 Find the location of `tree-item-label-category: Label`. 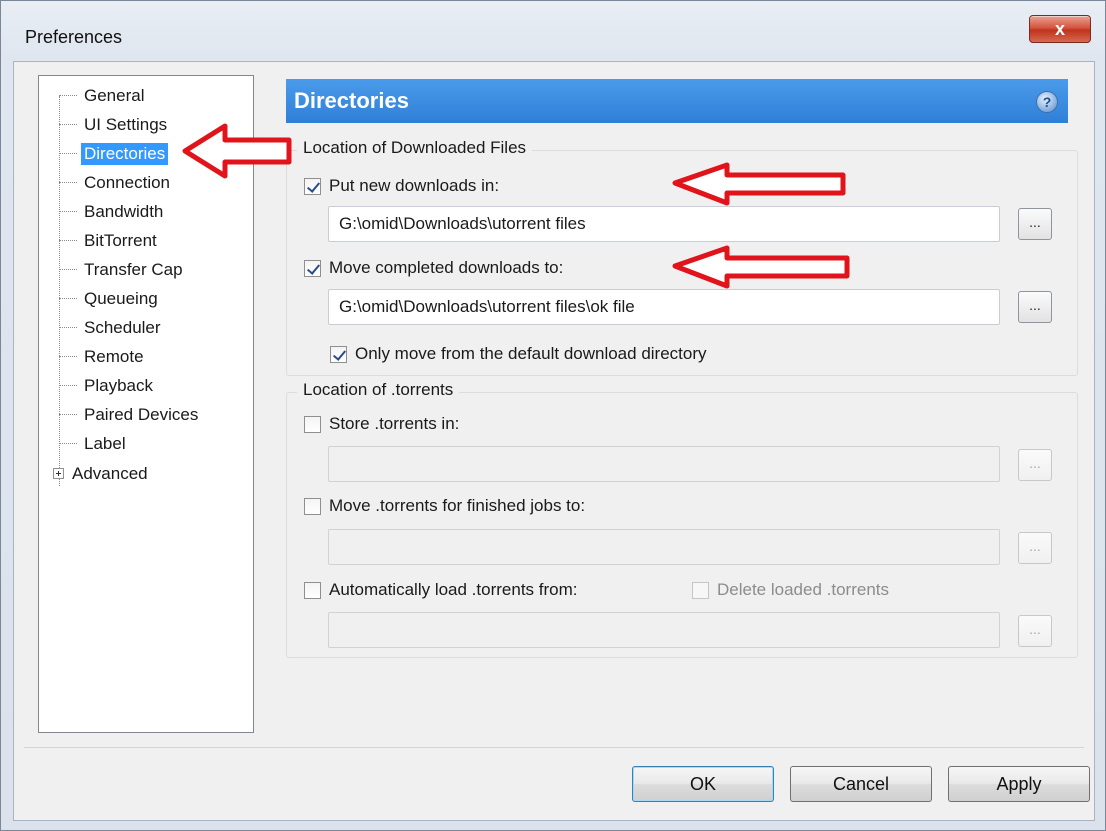

tree-item-label-category: Label is located at coordinates (84, 443).